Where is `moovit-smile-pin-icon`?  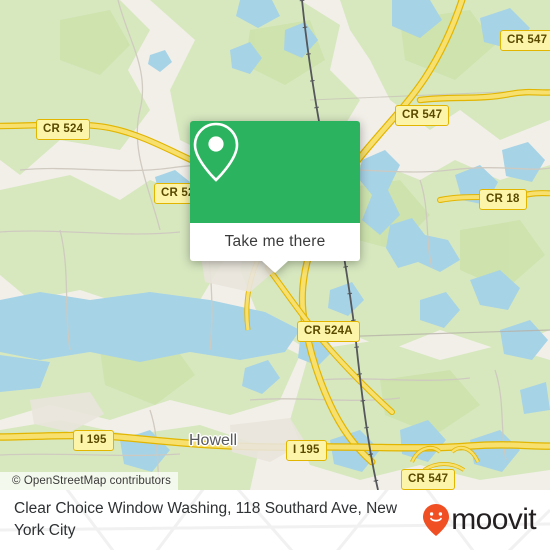
moovit-smile-pin-icon is located at coordinates (436, 520).